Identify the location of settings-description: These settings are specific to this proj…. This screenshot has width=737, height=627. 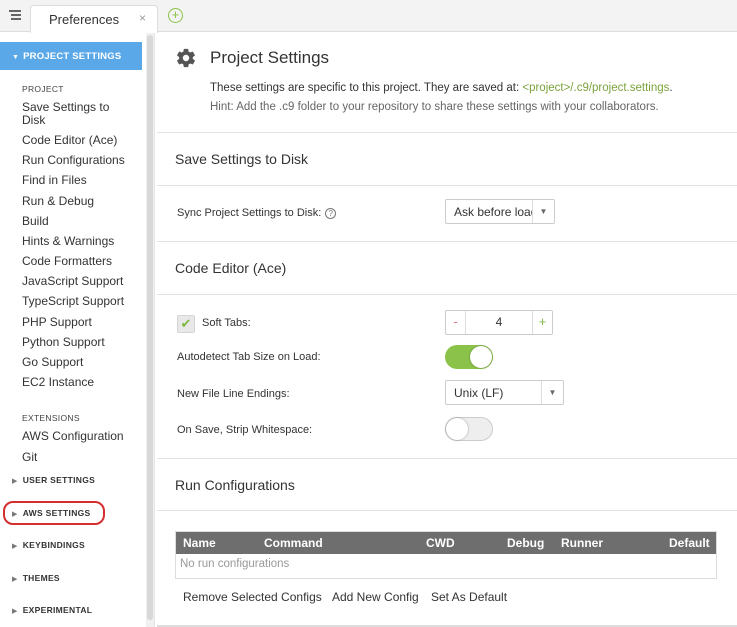
(441, 88).